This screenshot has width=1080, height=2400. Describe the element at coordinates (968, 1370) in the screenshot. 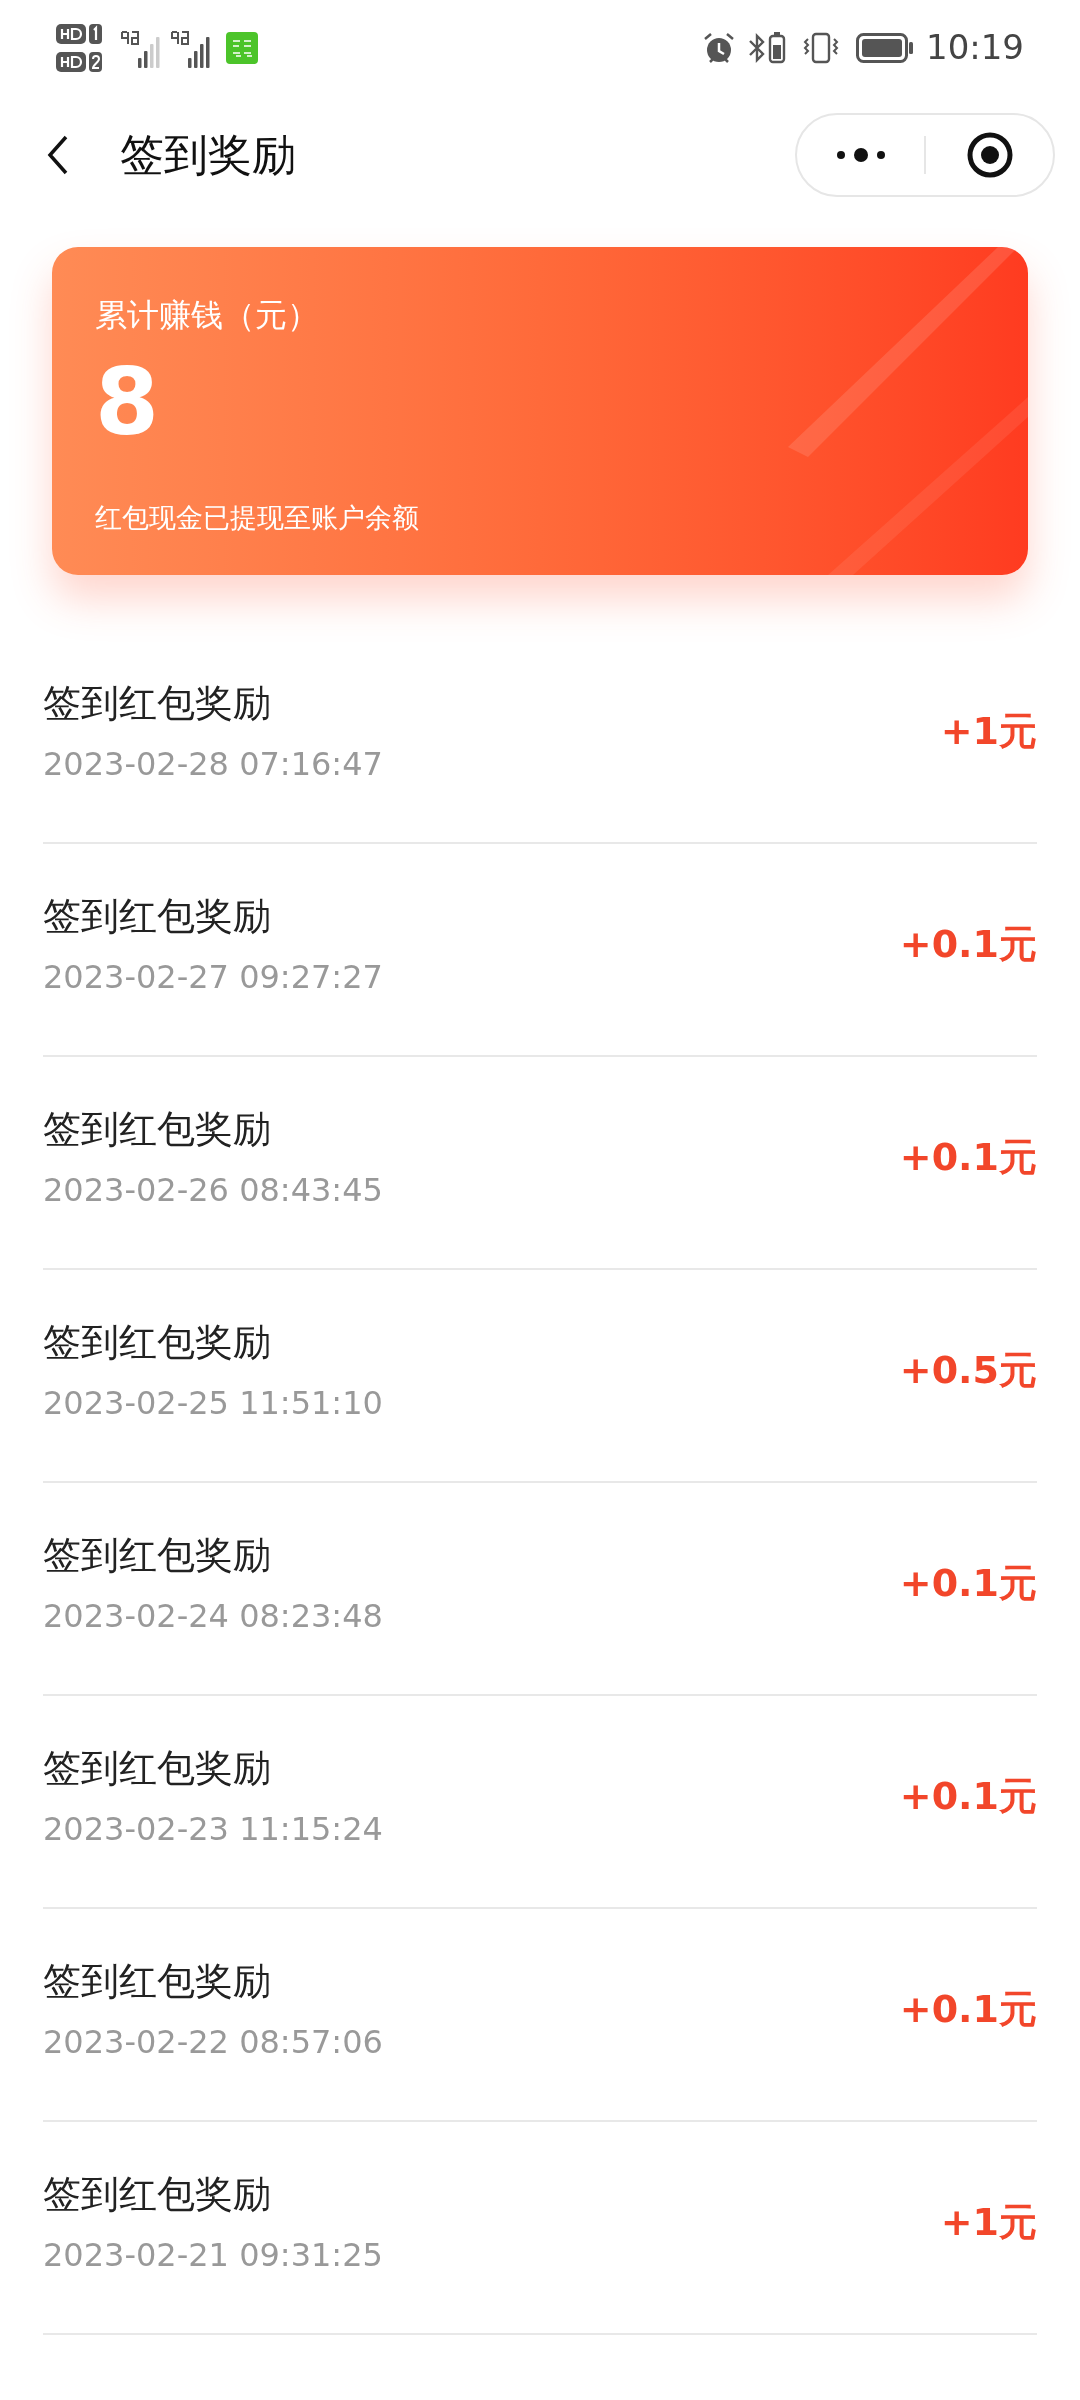

I see `record-amount: +0.5元` at that location.